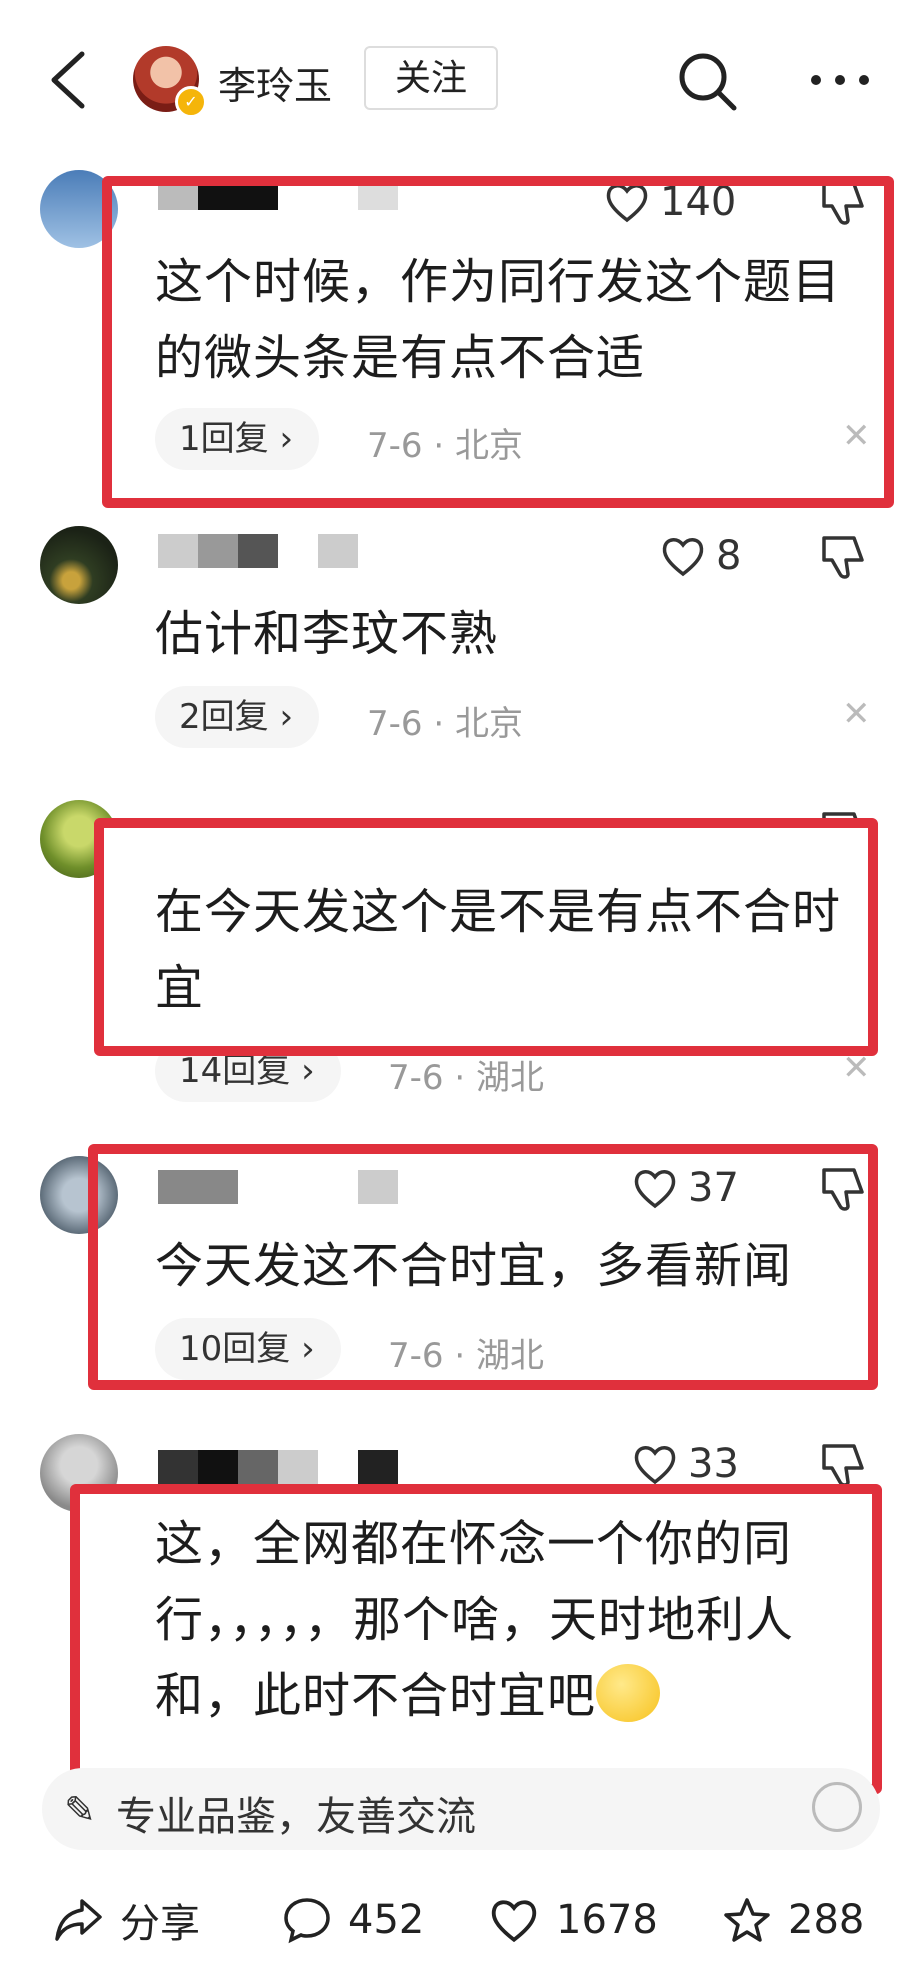  What do you see at coordinates (826, 1920) in the screenshot?
I see `favorites-count: 288` at bounding box center [826, 1920].